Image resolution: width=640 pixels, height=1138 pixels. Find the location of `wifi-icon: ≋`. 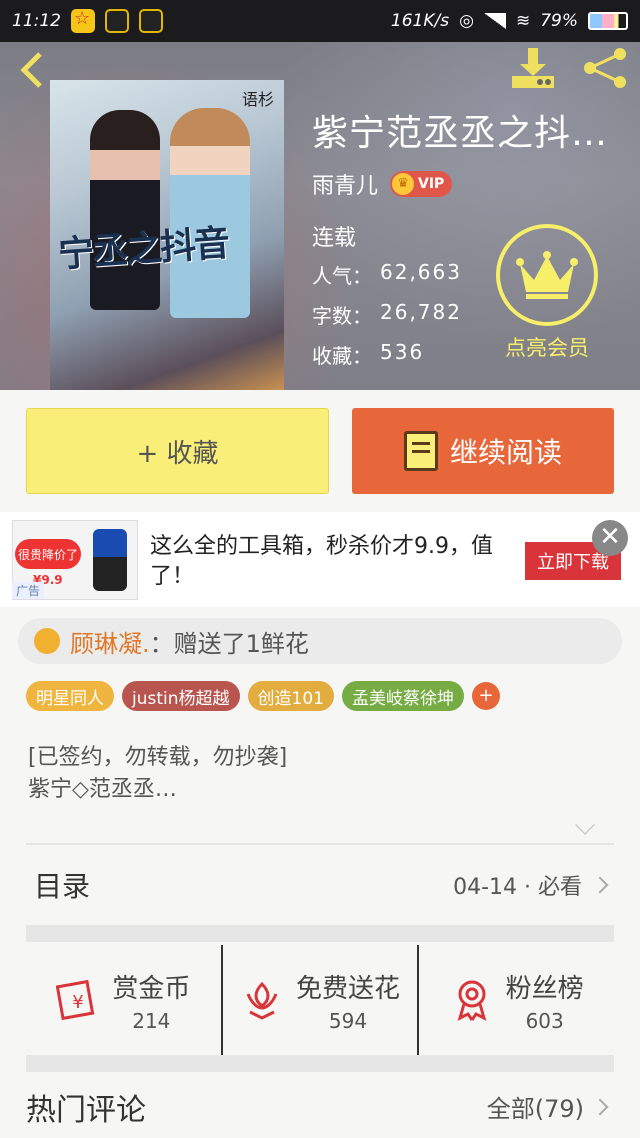

wifi-icon: ≋ is located at coordinates (523, 21).